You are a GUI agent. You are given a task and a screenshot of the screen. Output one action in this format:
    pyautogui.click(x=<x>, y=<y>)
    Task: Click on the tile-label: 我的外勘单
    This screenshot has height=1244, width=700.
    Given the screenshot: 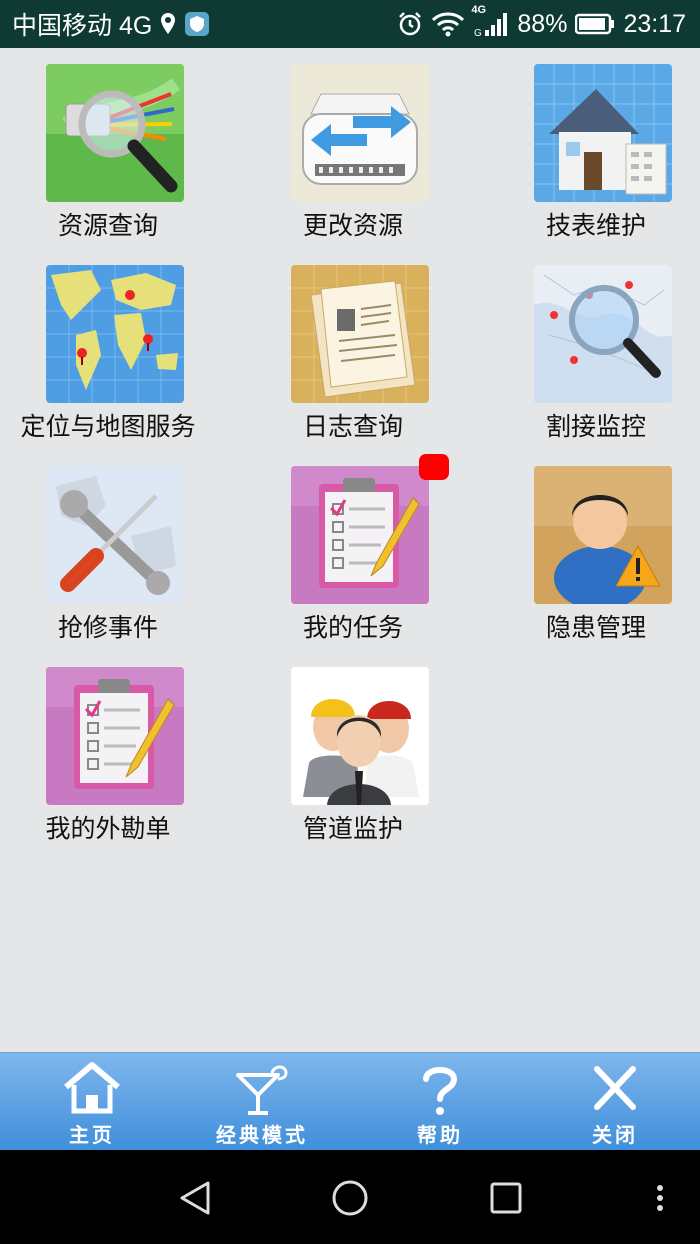 What is the action you would take?
    pyautogui.click(x=108, y=828)
    